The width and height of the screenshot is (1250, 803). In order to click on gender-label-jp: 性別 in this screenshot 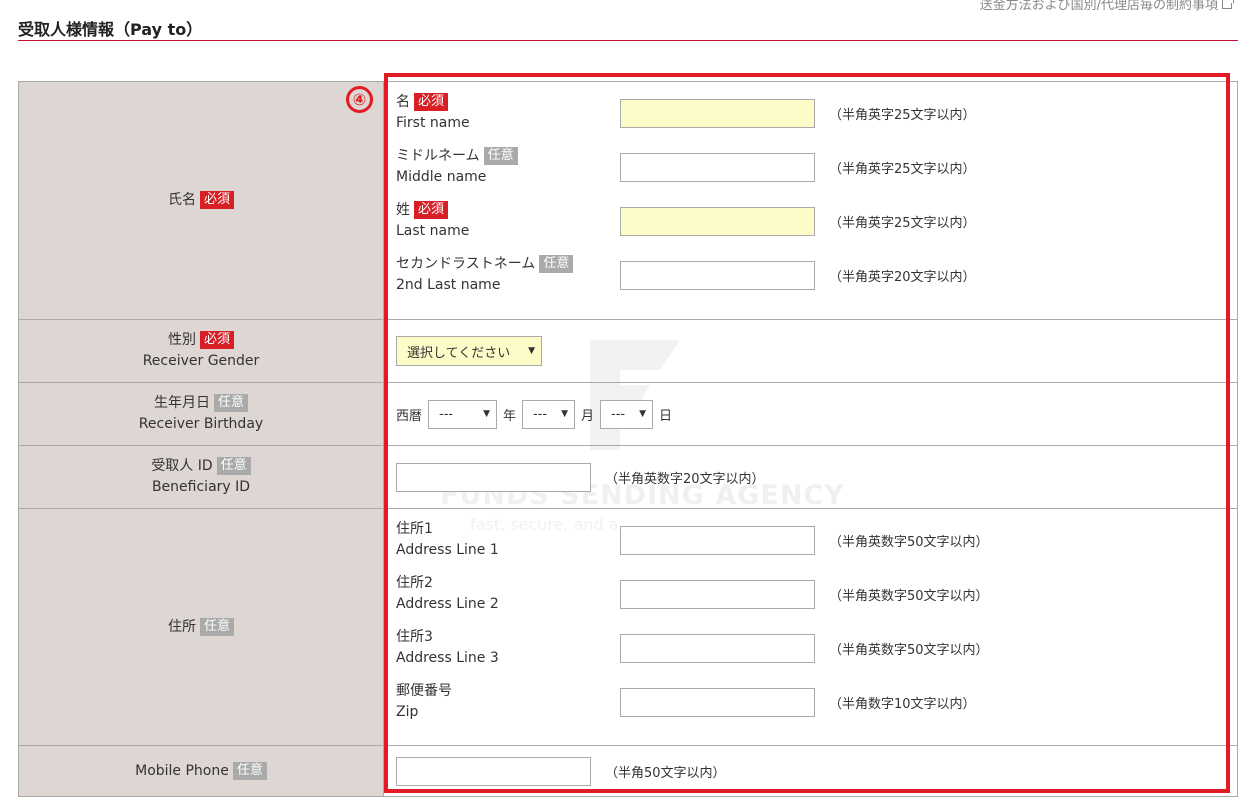, I will do `click(181, 340)`.